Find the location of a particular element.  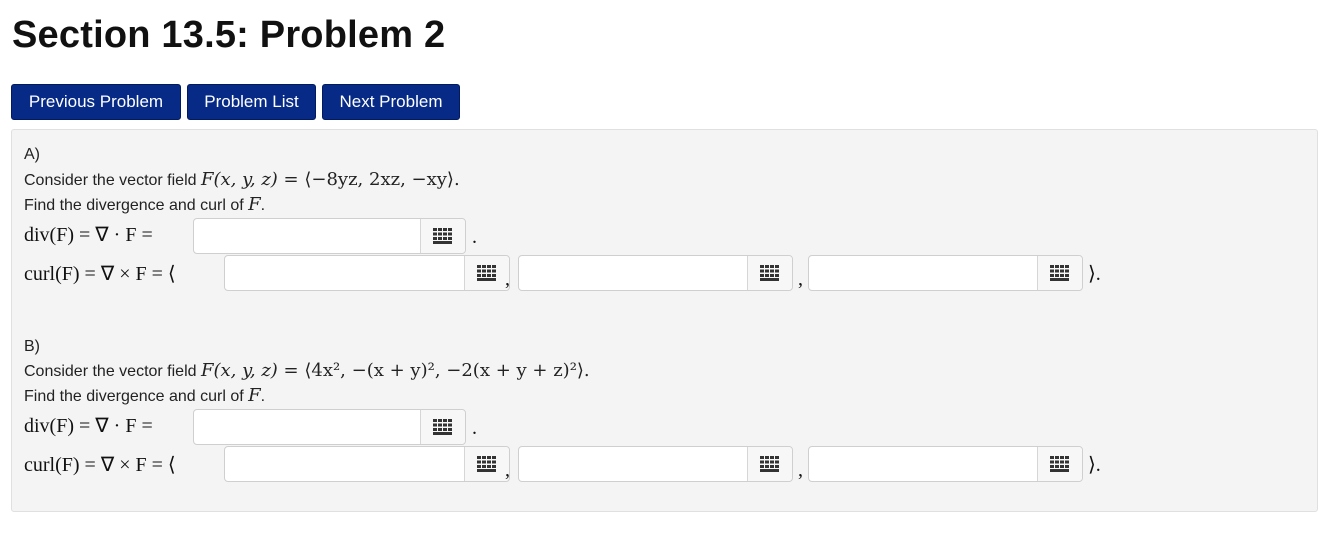

part-label: A) is located at coordinates (32, 154).